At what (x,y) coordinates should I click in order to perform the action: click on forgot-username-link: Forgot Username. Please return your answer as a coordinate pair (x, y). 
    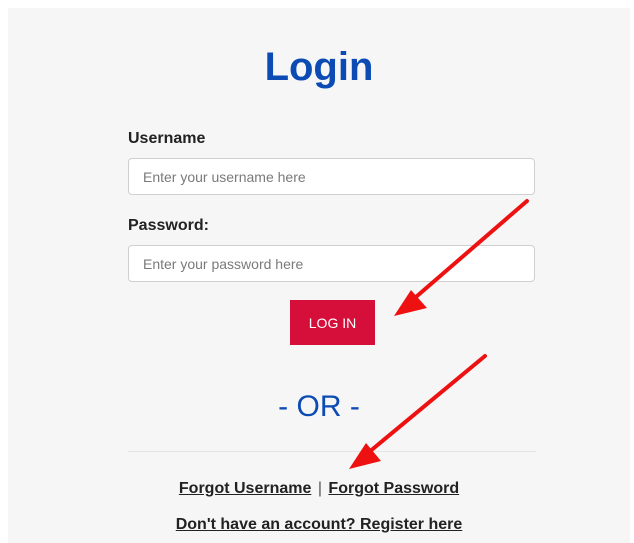
    Looking at the image, I should click on (245, 488).